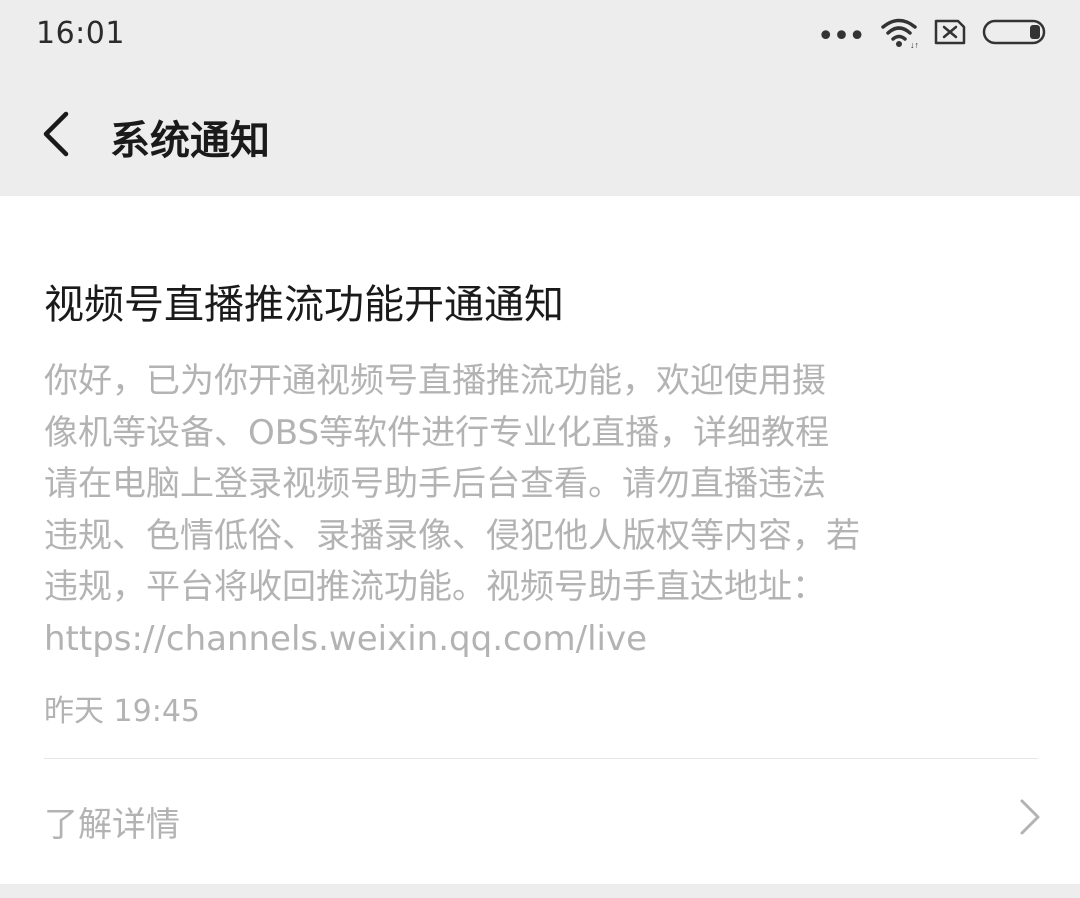 The width and height of the screenshot is (1080, 898). I want to click on notification-body-line: 你好，已为你开通视频号直播推流功能，欢迎使用摄, so click(435, 381).